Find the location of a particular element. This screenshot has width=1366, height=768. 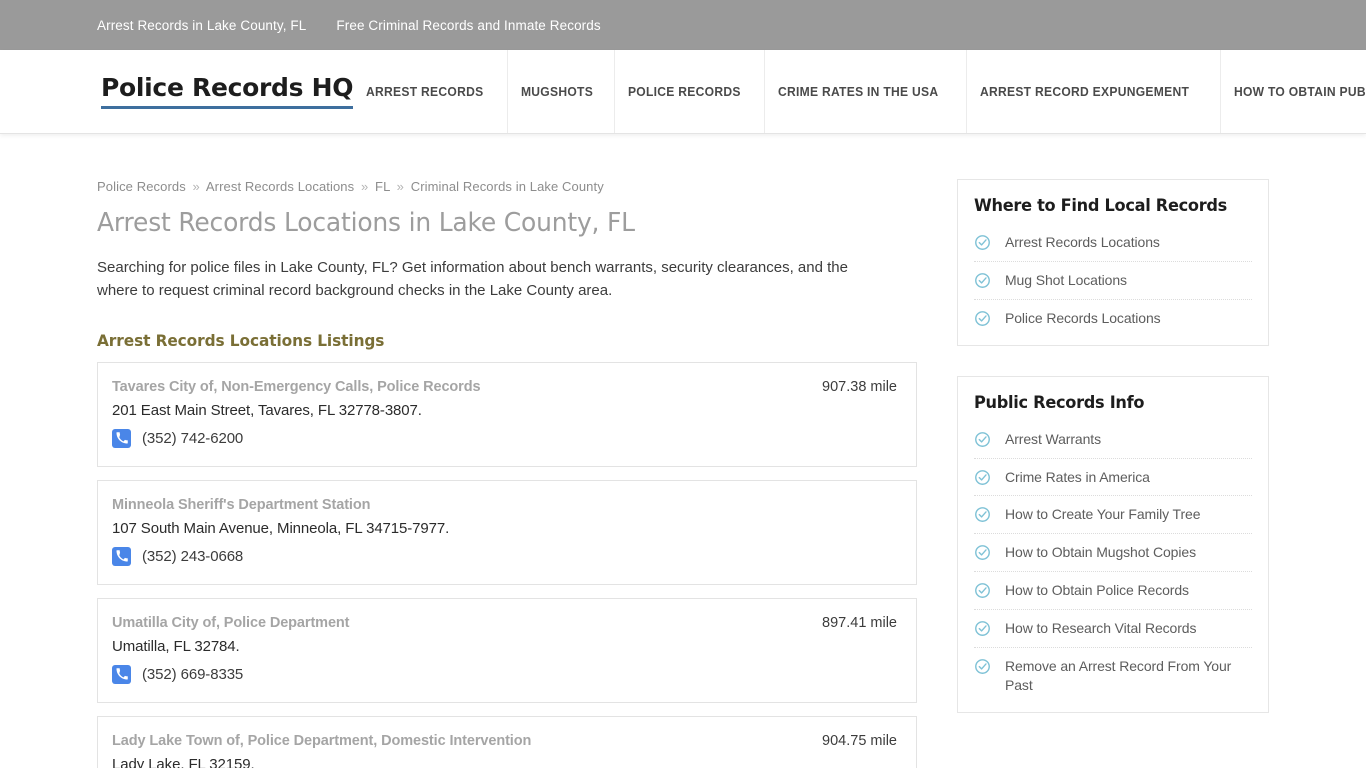

listing-phone-row: (352) 742-6200 is located at coordinates (504, 438).